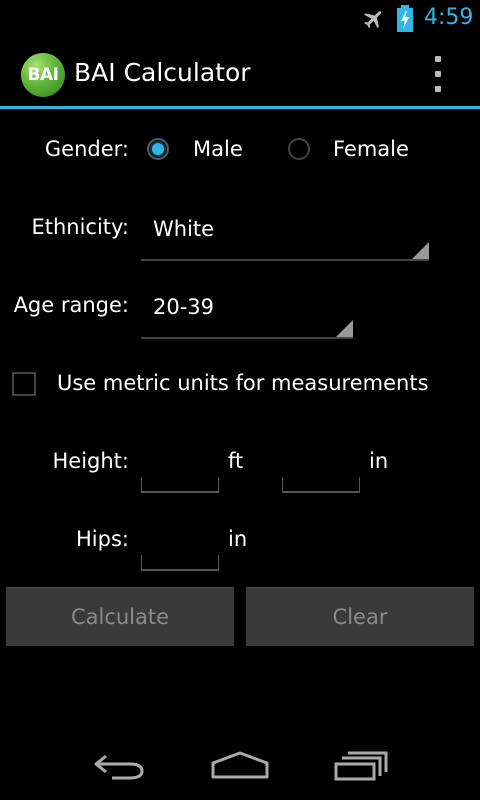  I want to click on height-inches-unit: in, so click(379, 461).